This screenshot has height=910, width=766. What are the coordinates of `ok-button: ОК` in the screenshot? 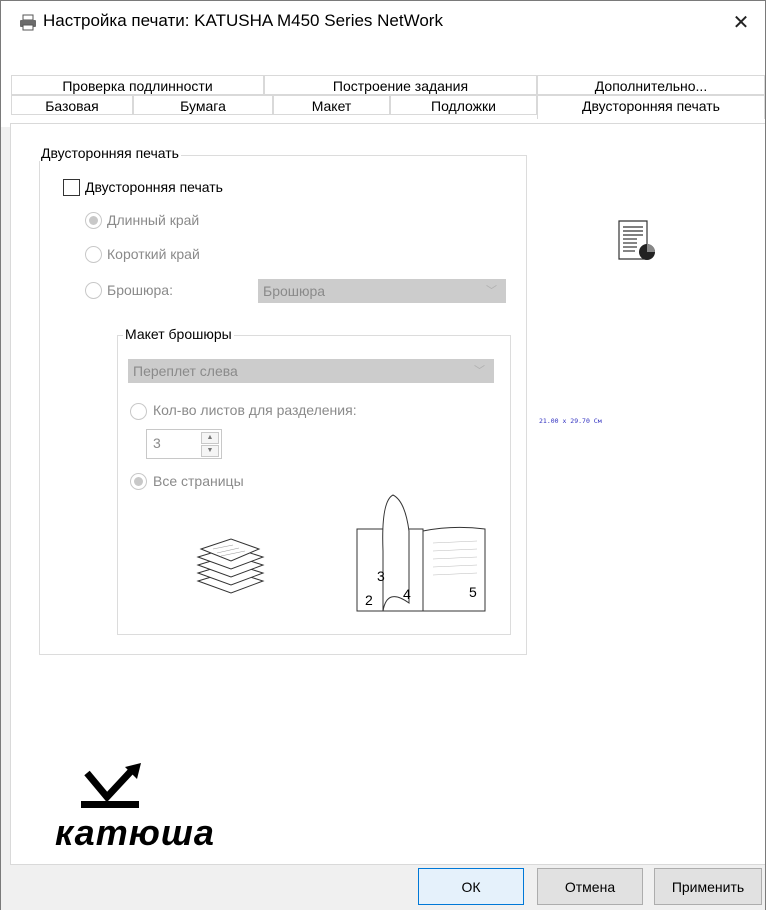 It's located at (471, 886).